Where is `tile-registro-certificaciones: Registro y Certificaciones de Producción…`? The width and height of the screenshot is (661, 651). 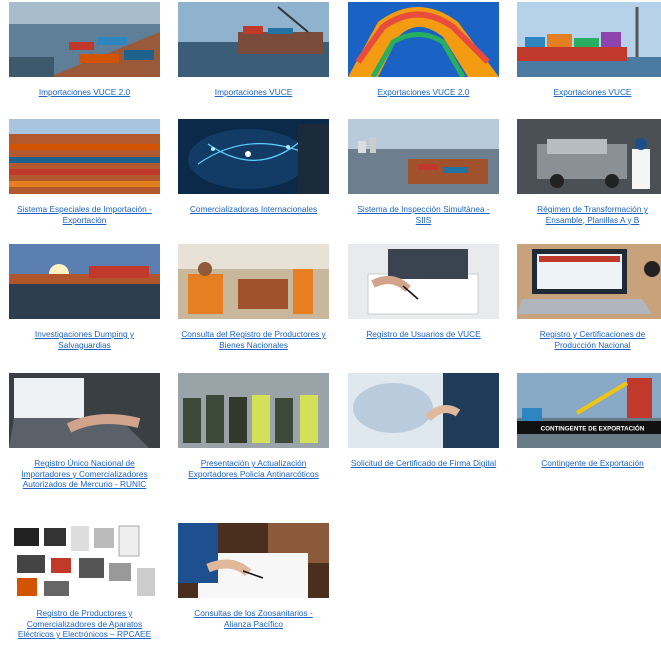 tile-registro-certificaciones: Registro y Certificaciones de Producción… is located at coordinates (589, 297).